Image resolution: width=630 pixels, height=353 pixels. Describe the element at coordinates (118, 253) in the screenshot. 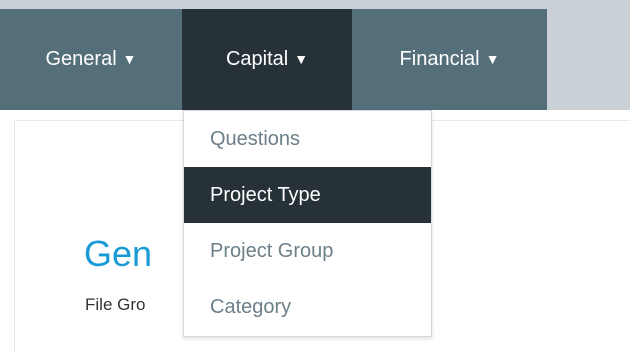

I see `page-title: Gen` at that location.